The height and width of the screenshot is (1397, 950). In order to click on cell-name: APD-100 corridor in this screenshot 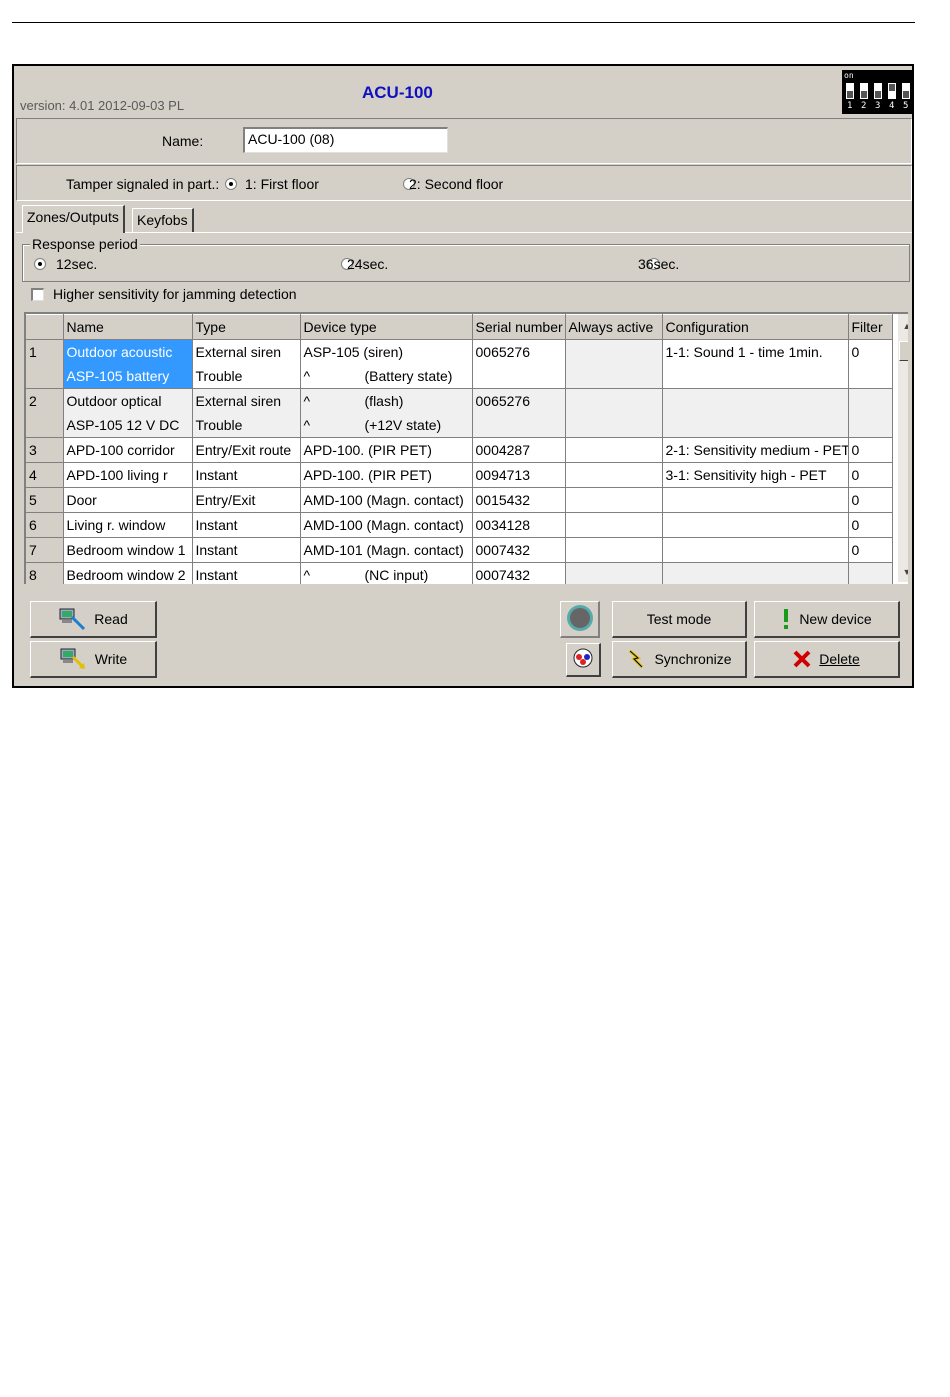, I will do `click(128, 450)`.